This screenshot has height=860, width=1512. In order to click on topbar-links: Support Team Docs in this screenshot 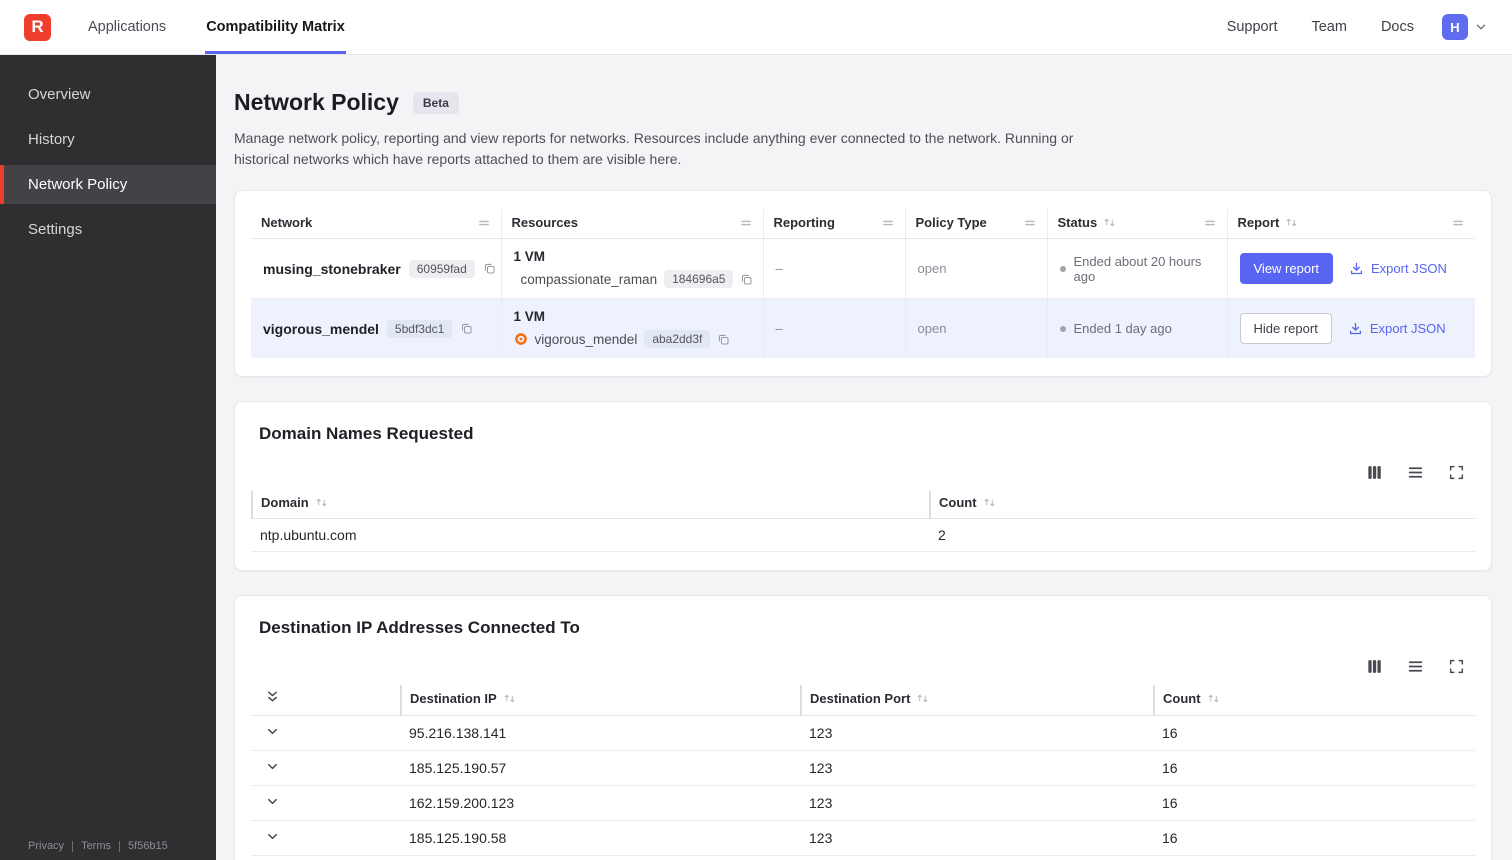, I will do `click(1320, 27)`.